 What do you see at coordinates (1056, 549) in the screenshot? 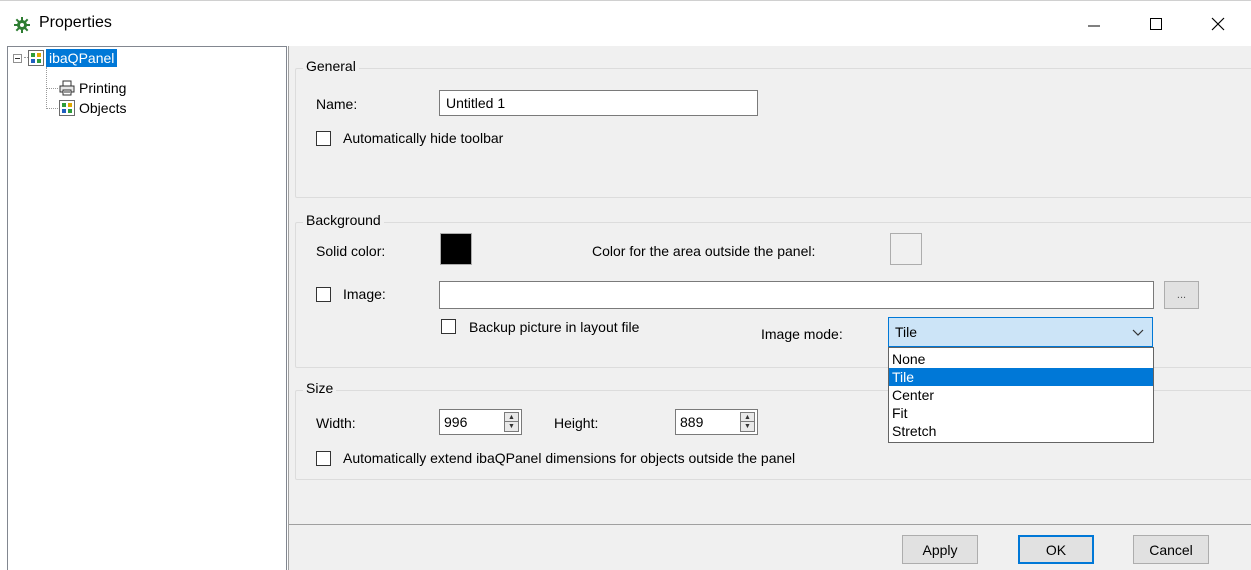
I see `ok-button: OK` at bounding box center [1056, 549].